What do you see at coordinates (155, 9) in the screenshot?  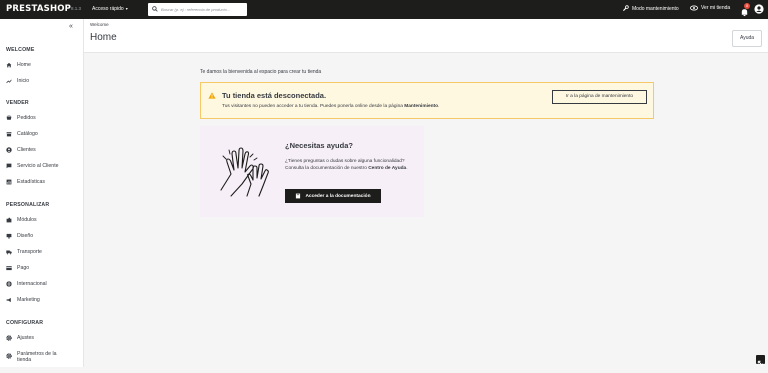 I see `search-icon` at bounding box center [155, 9].